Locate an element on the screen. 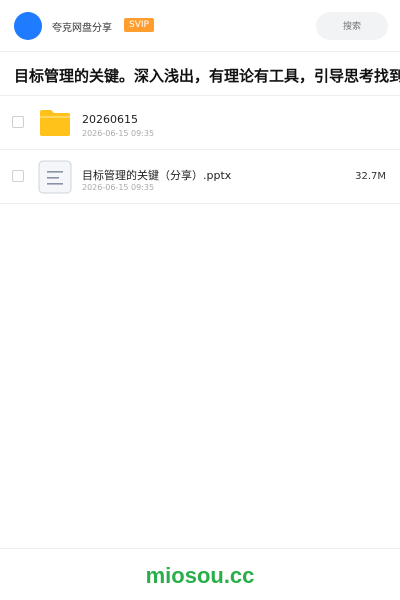  file-name: 20260615 is located at coordinates (110, 119).